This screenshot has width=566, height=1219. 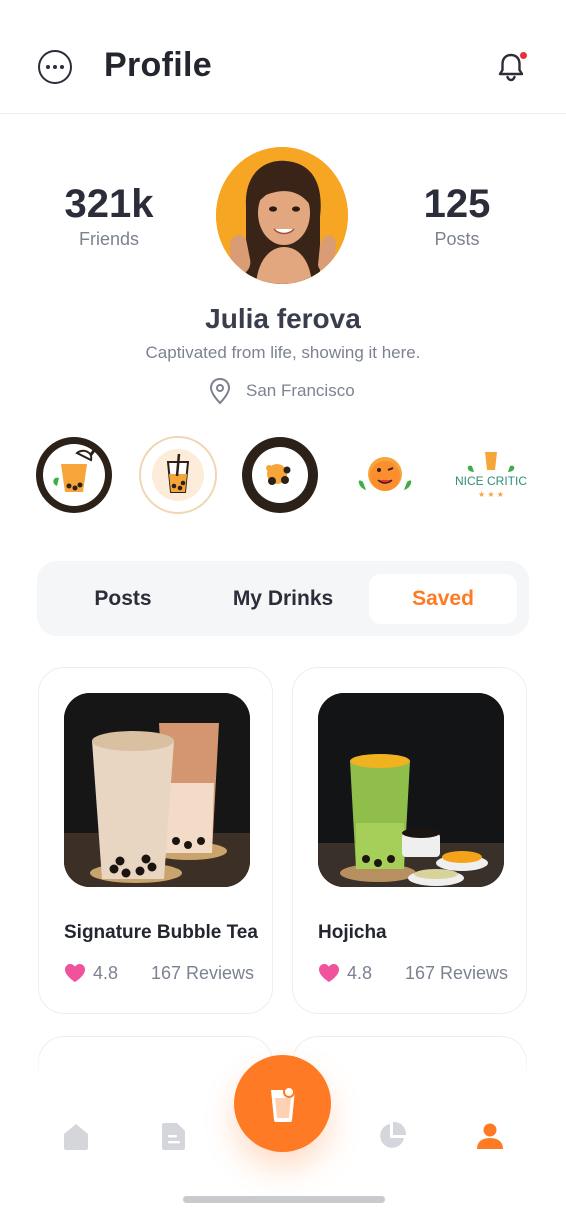 I want to click on user-name: Julia ferova, so click(x=283, y=318).